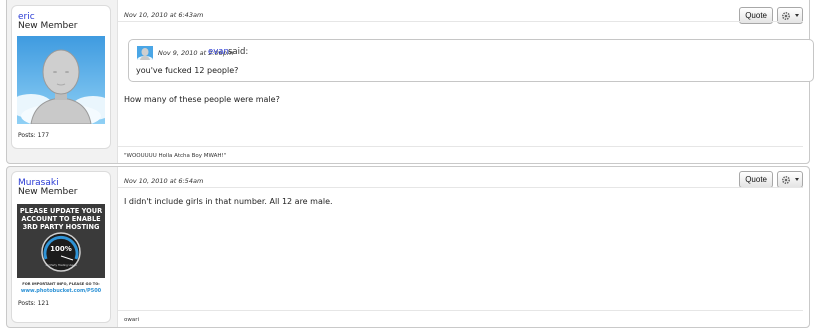  I want to click on quote-button: Quote, so click(756, 179).